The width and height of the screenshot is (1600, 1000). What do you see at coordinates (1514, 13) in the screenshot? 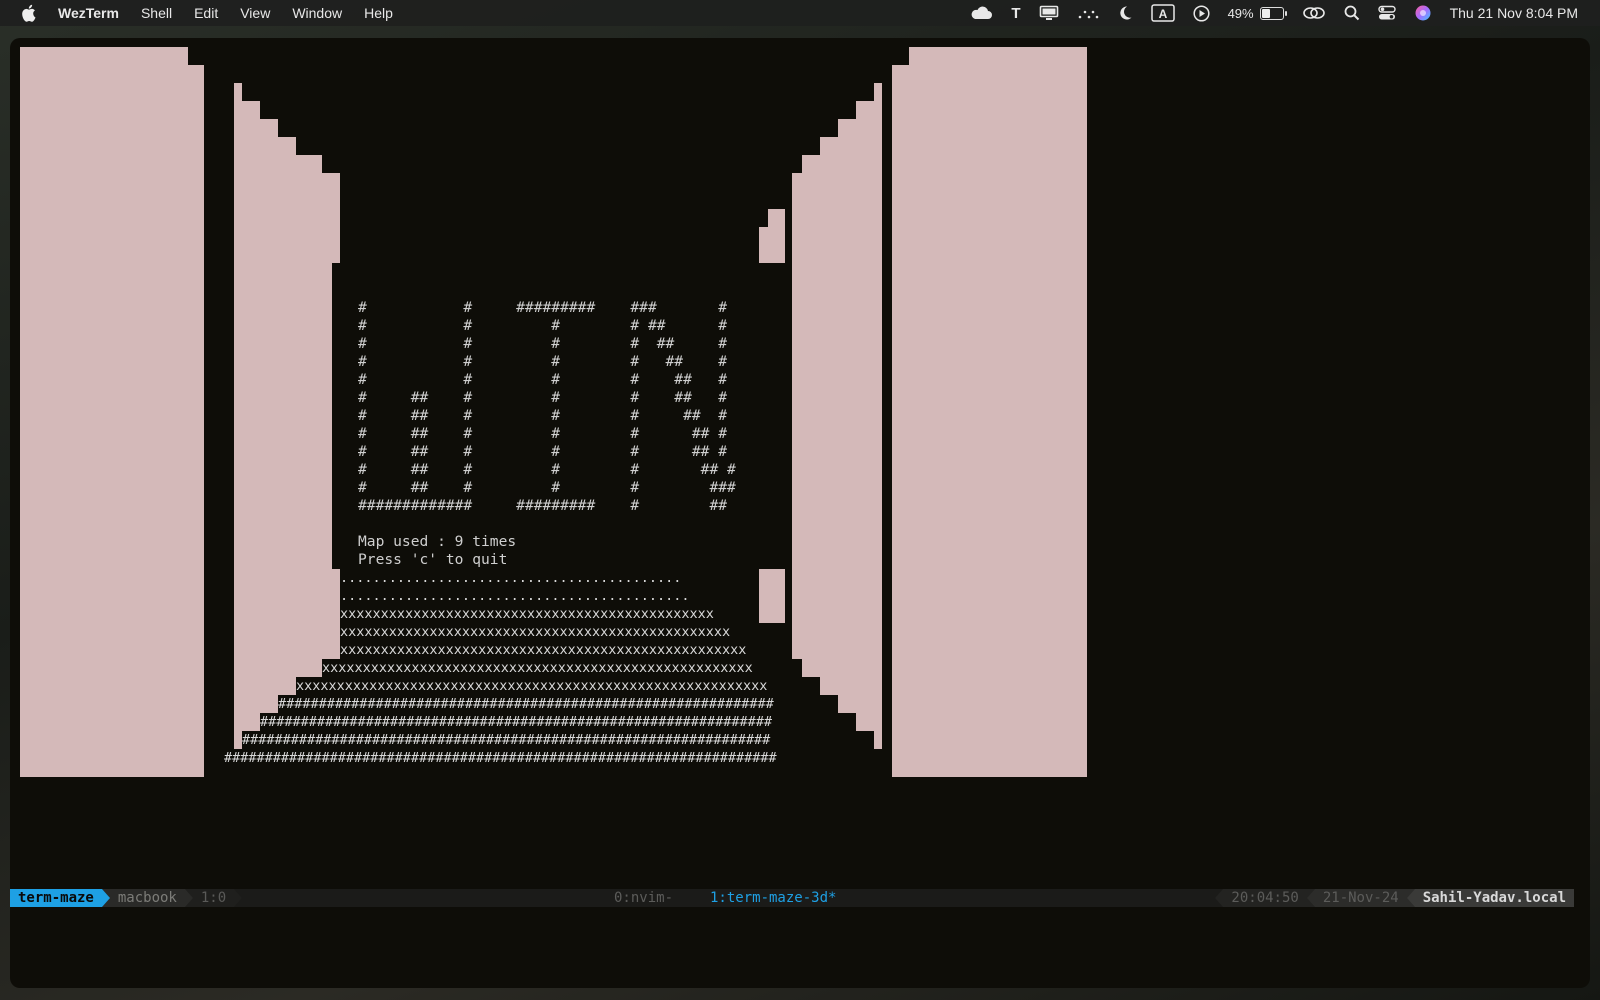
I see `menu-clock: Thu 21 Nov 8:04 PM` at bounding box center [1514, 13].